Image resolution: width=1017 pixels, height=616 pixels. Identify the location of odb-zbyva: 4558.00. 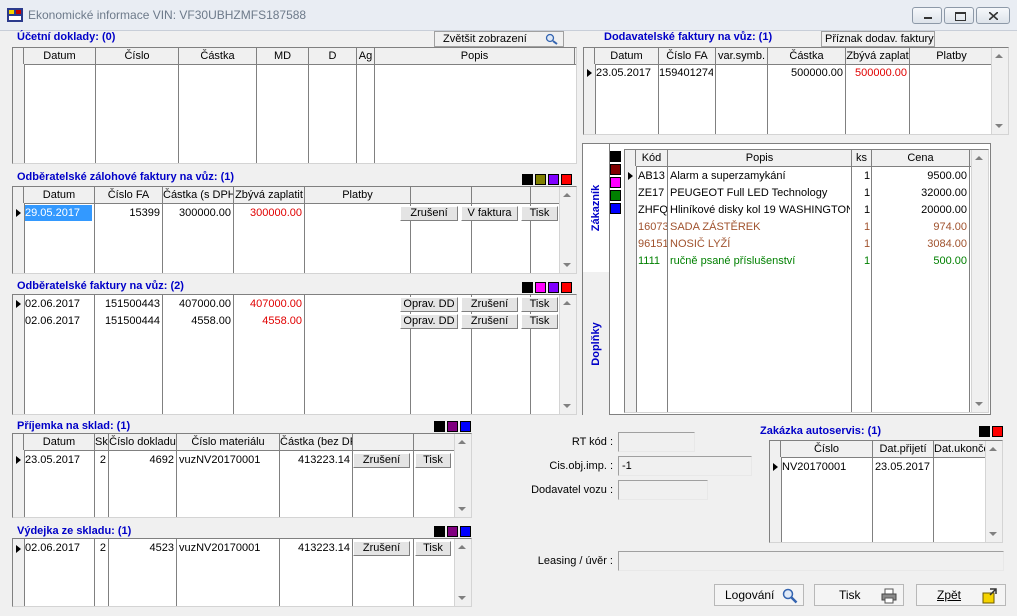
(268, 321).